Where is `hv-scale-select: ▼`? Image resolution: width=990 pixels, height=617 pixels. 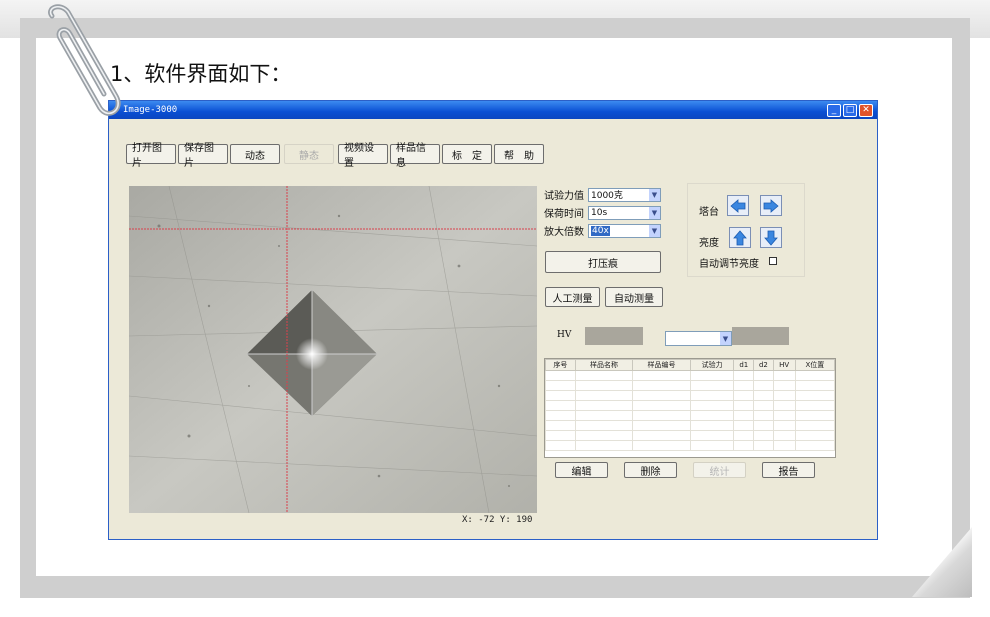 hv-scale-select: ▼ is located at coordinates (698, 338).